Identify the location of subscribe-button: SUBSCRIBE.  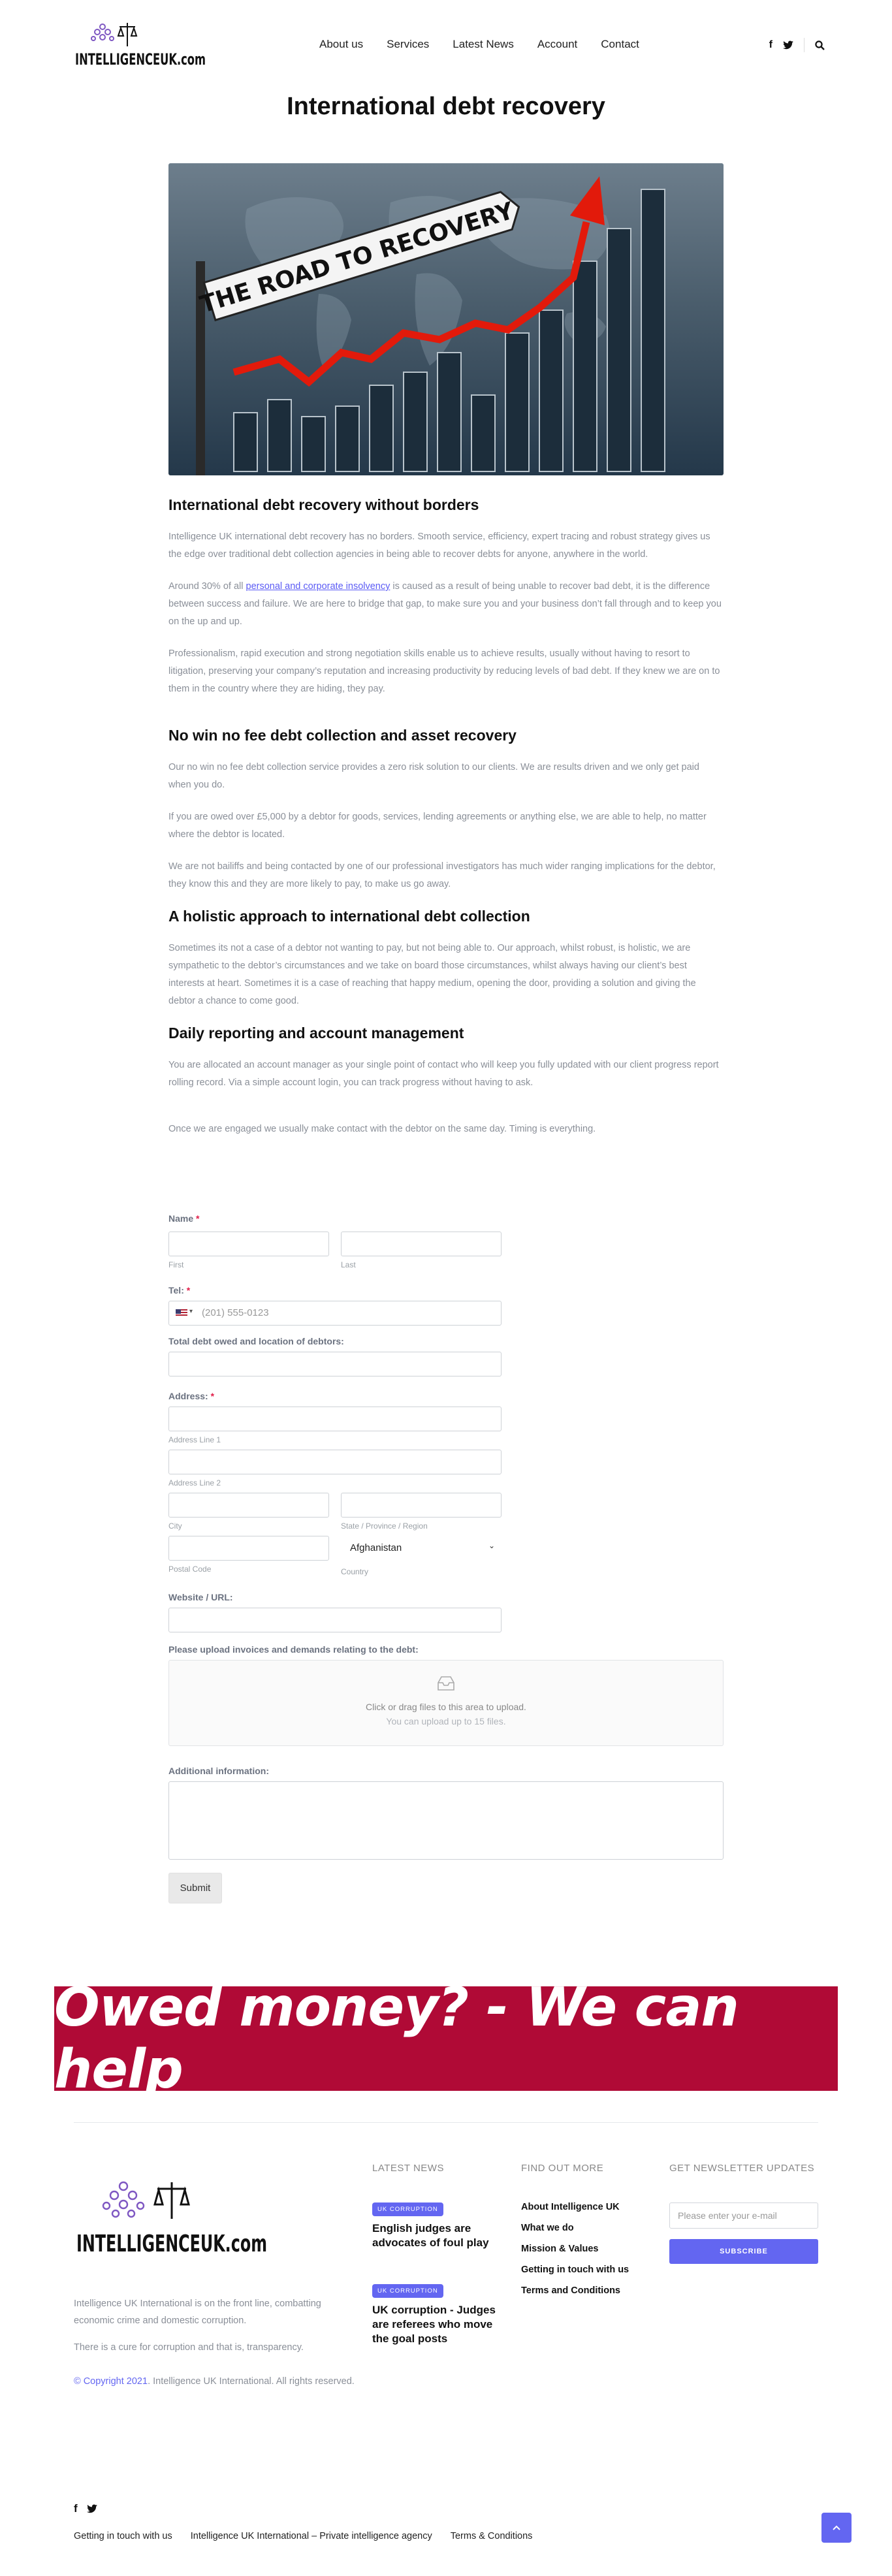
(743, 2251).